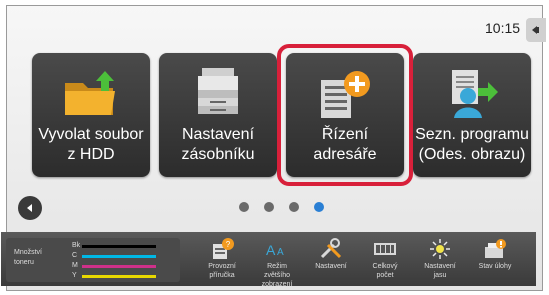  Describe the element at coordinates (319, 207) in the screenshot. I see `page-dot-4-active` at that location.